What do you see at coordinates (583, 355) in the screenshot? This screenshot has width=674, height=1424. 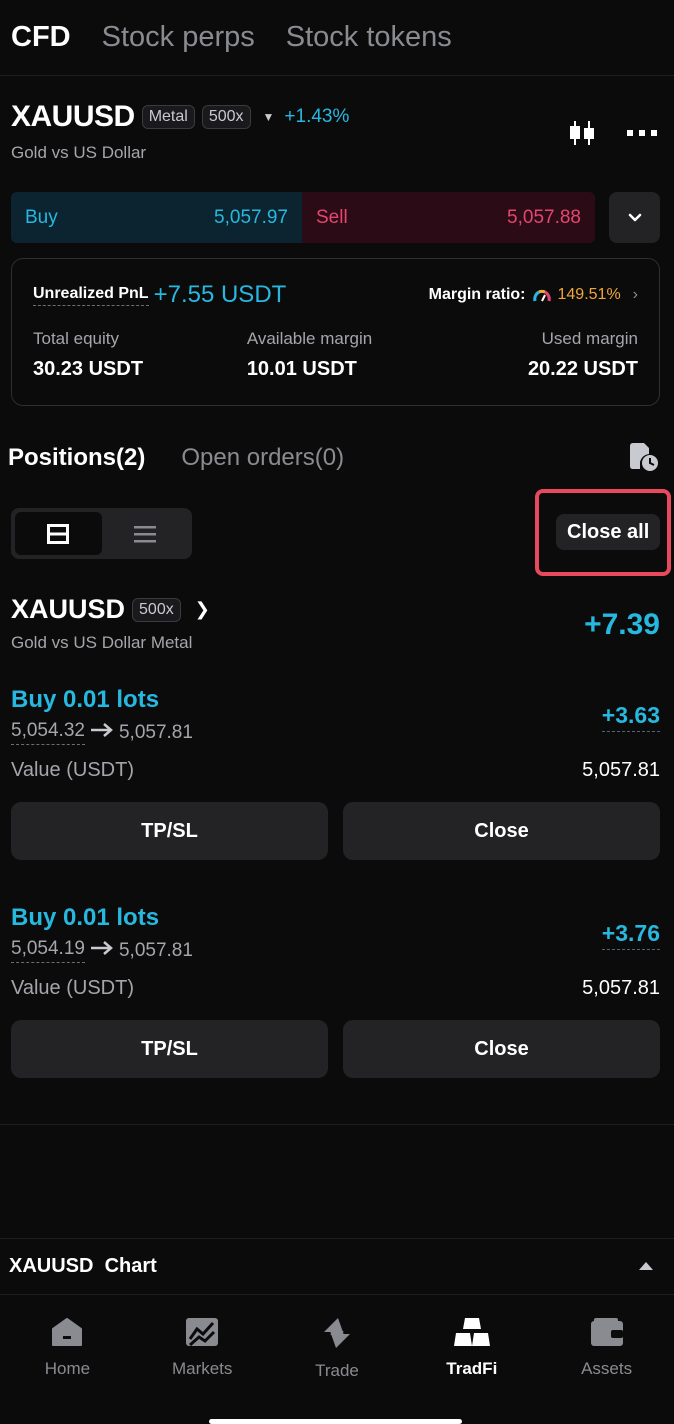 I see `used-margin: Used margin 20.22 USDT` at bounding box center [583, 355].